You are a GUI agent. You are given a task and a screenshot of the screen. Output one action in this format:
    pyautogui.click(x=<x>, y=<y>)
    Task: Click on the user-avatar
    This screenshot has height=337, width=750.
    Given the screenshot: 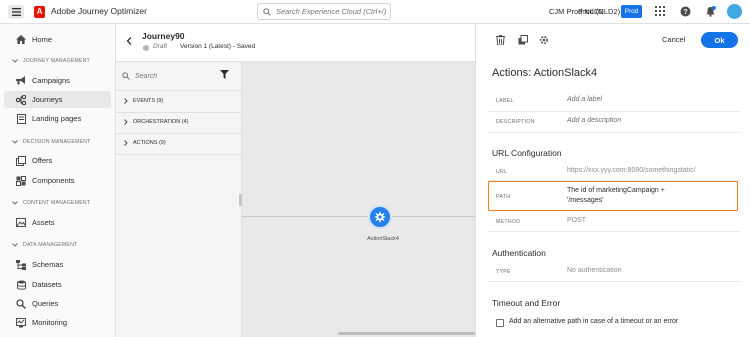 What is the action you would take?
    pyautogui.click(x=734, y=11)
    